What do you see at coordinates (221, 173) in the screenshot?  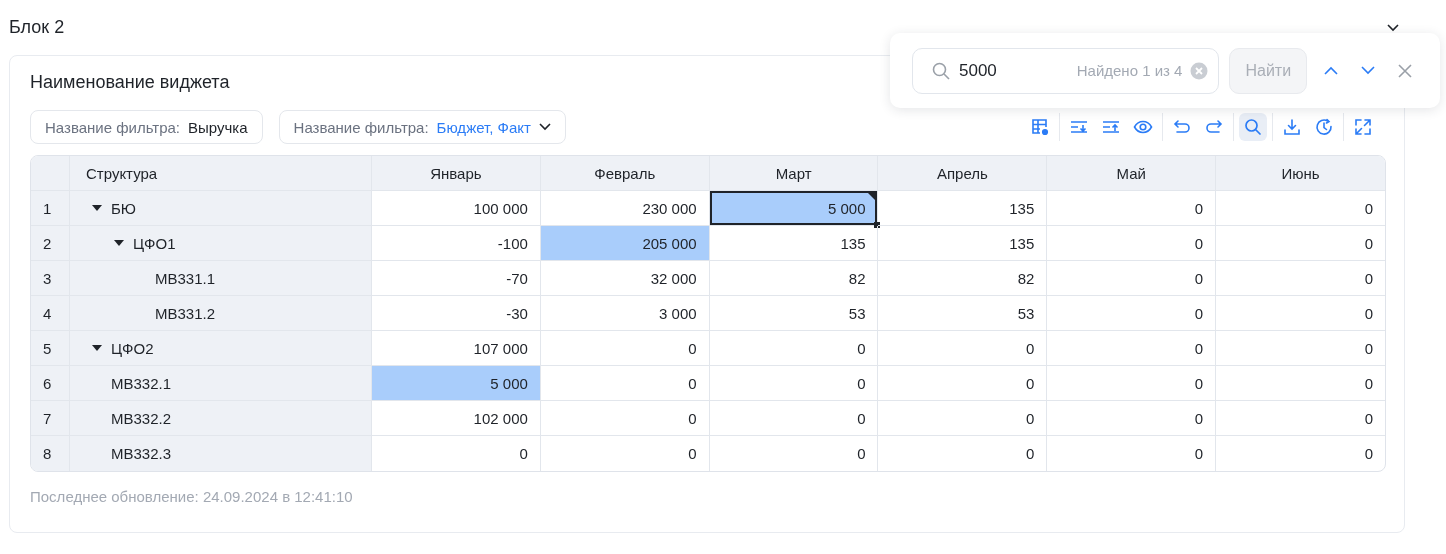 I see `column-header: Структура` at bounding box center [221, 173].